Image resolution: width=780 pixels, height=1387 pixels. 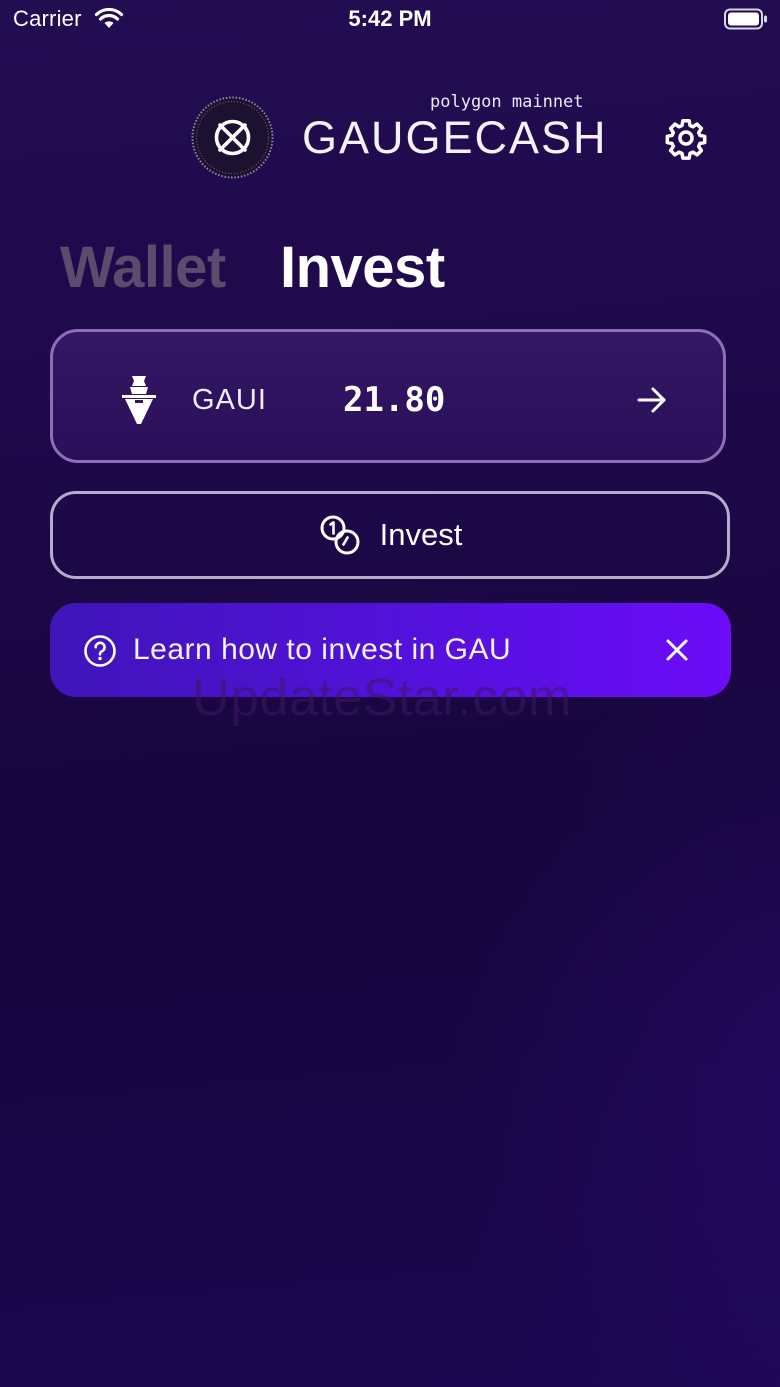 I want to click on close-icon, so click(x=677, y=650).